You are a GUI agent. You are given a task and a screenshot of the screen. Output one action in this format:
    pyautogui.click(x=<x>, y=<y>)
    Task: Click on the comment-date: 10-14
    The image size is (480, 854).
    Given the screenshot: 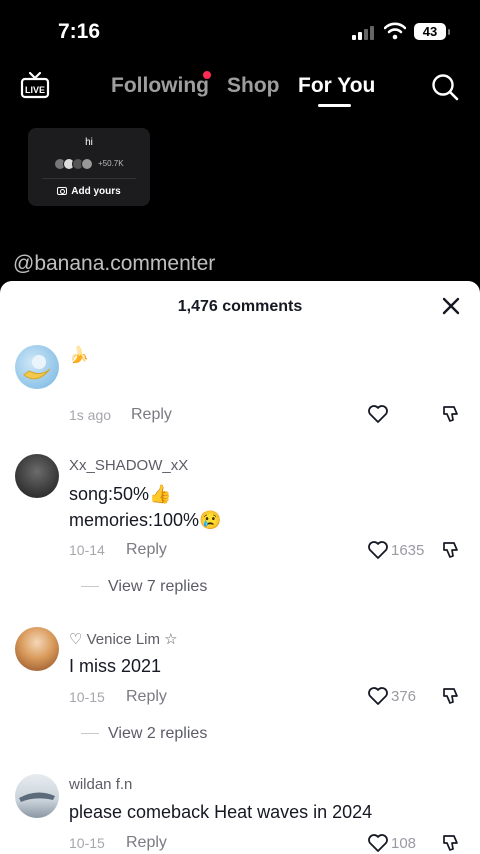 What is the action you would take?
    pyautogui.click(x=87, y=550)
    